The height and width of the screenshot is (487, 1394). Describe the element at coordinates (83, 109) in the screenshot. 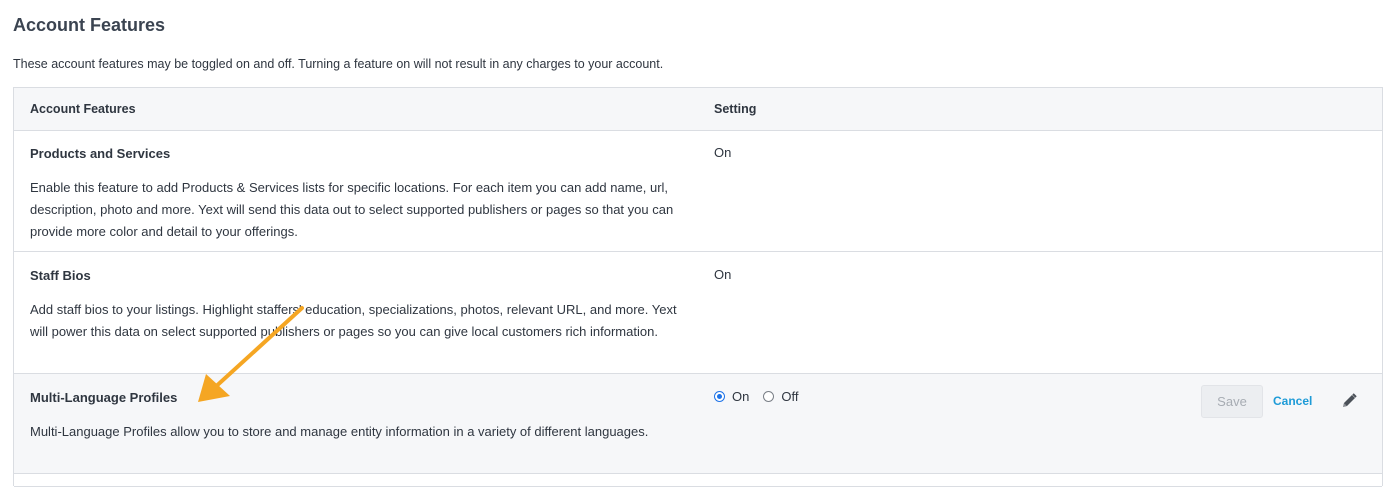

I see `header-account-features: Account Features` at that location.